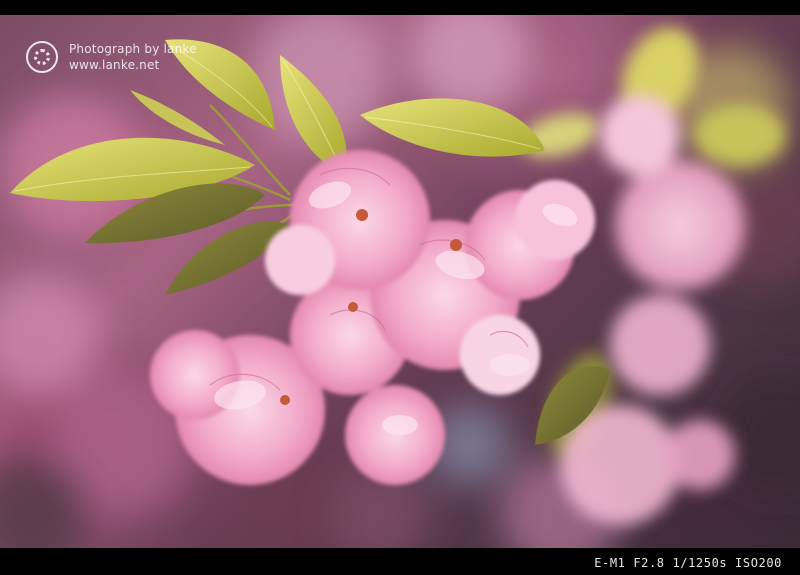 The height and width of the screenshot is (575, 800). I want to click on aperture-logo-icon, so click(42, 57).